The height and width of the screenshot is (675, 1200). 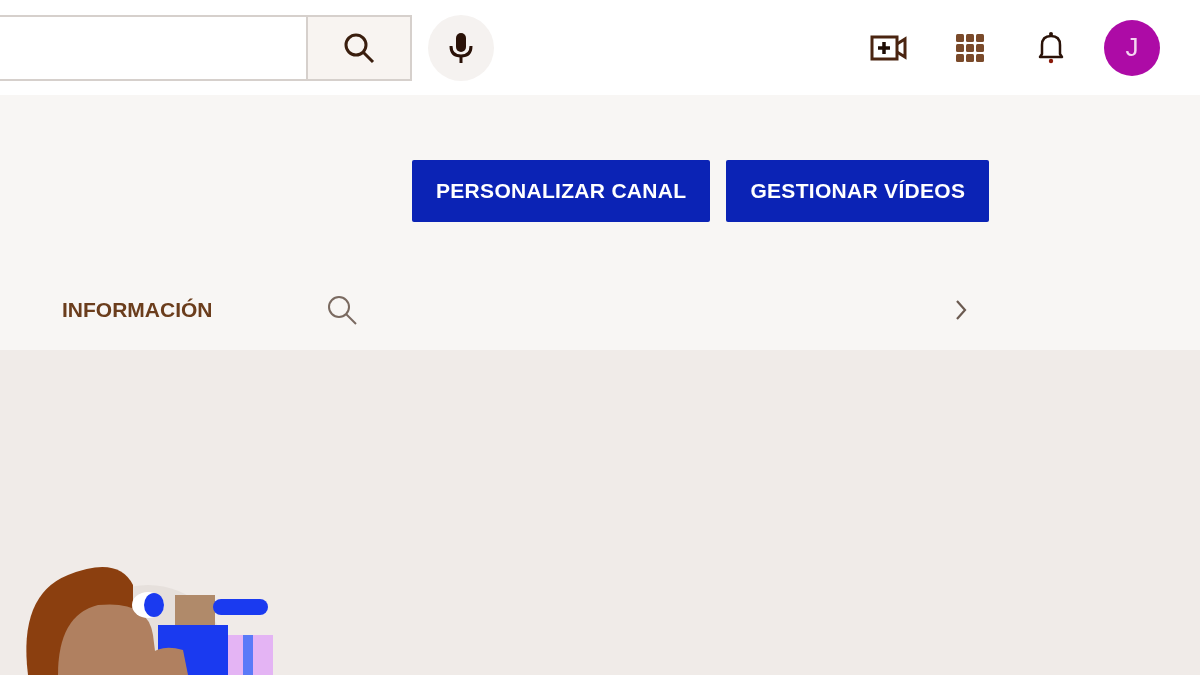 What do you see at coordinates (1132, 47) in the screenshot?
I see `avatar: J` at bounding box center [1132, 47].